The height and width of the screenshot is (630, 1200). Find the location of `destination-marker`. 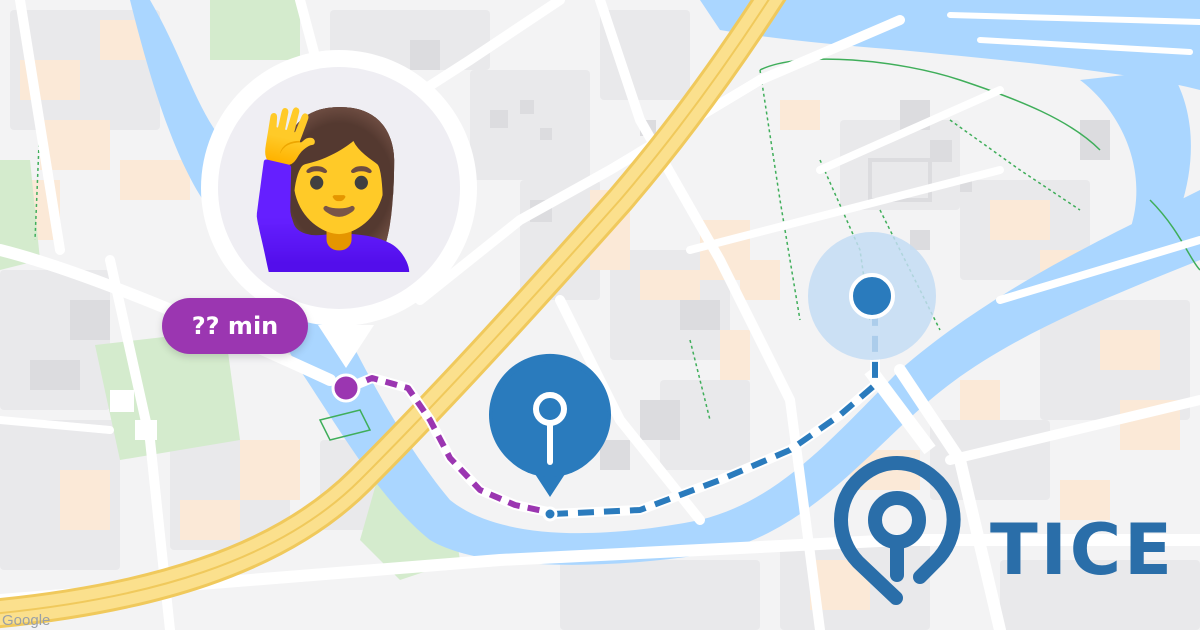

destination-marker is located at coordinates (872, 296).